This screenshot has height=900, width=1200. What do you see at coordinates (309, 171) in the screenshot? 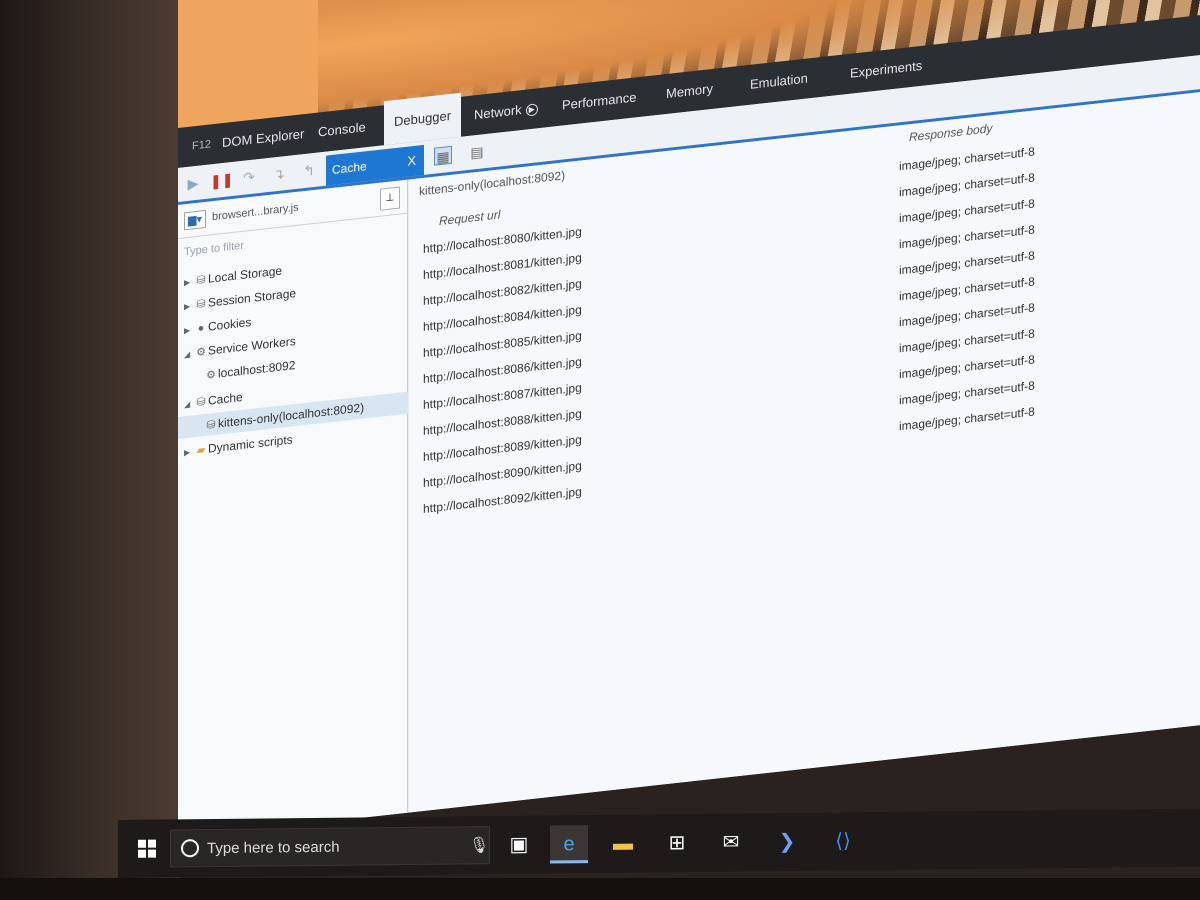
I see `step-out-icon: ↰` at bounding box center [309, 171].